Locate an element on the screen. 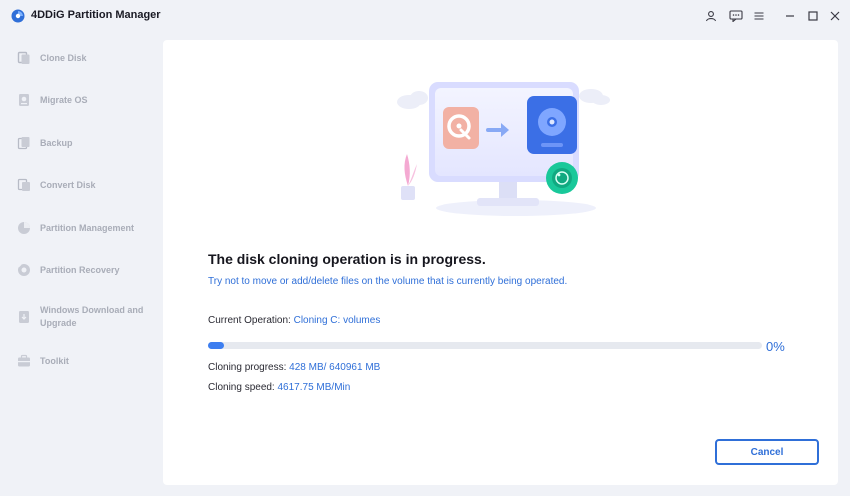 This screenshot has height=496, width=850. progress-bar is located at coordinates (485, 345).